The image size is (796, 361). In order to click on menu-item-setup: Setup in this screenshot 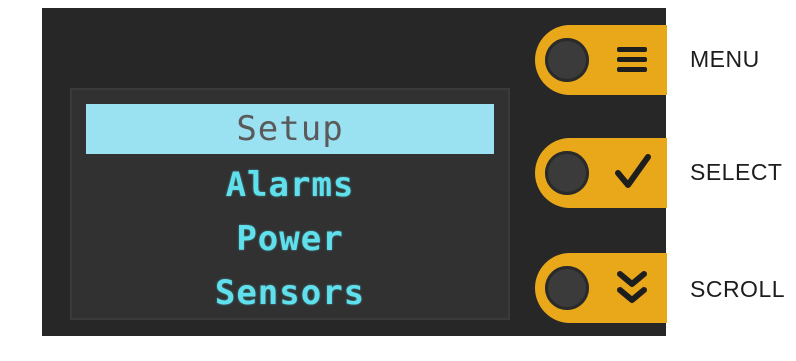, I will do `click(290, 129)`.